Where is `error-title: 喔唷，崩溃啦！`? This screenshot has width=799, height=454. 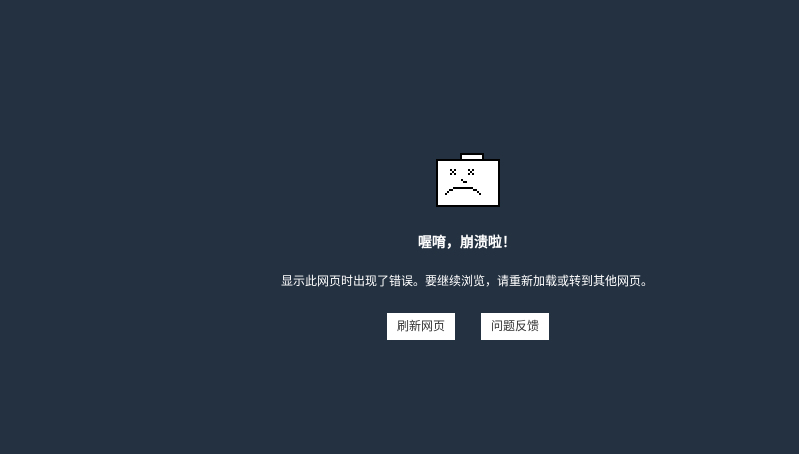 error-title: 喔唷，崩溃啦！ is located at coordinates (467, 243).